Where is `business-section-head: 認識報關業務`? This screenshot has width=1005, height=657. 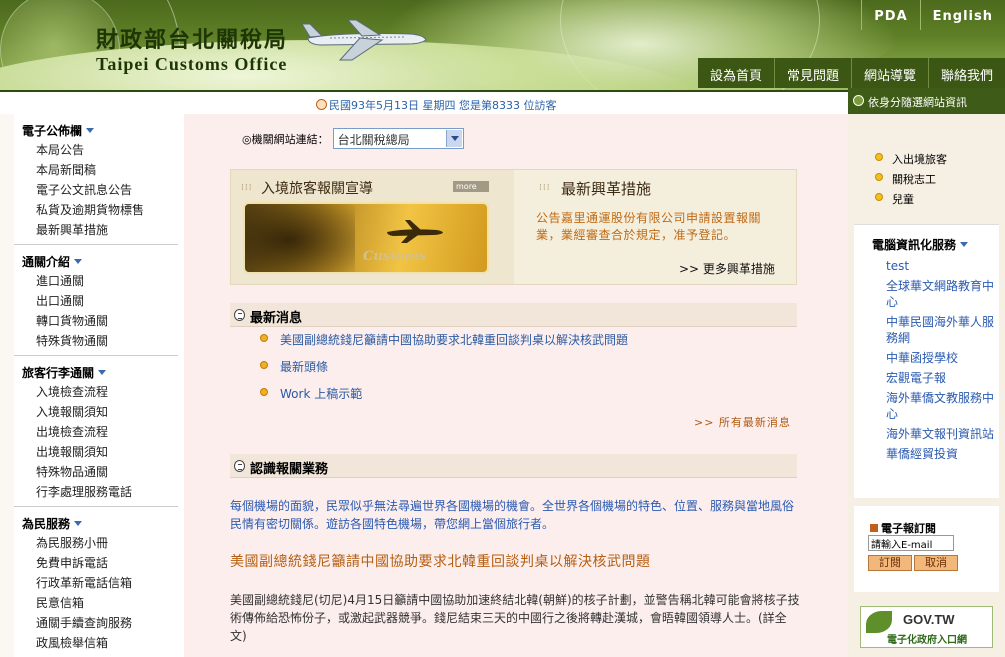
business-section-head: 認識報關業務 is located at coordinates (513, 466).